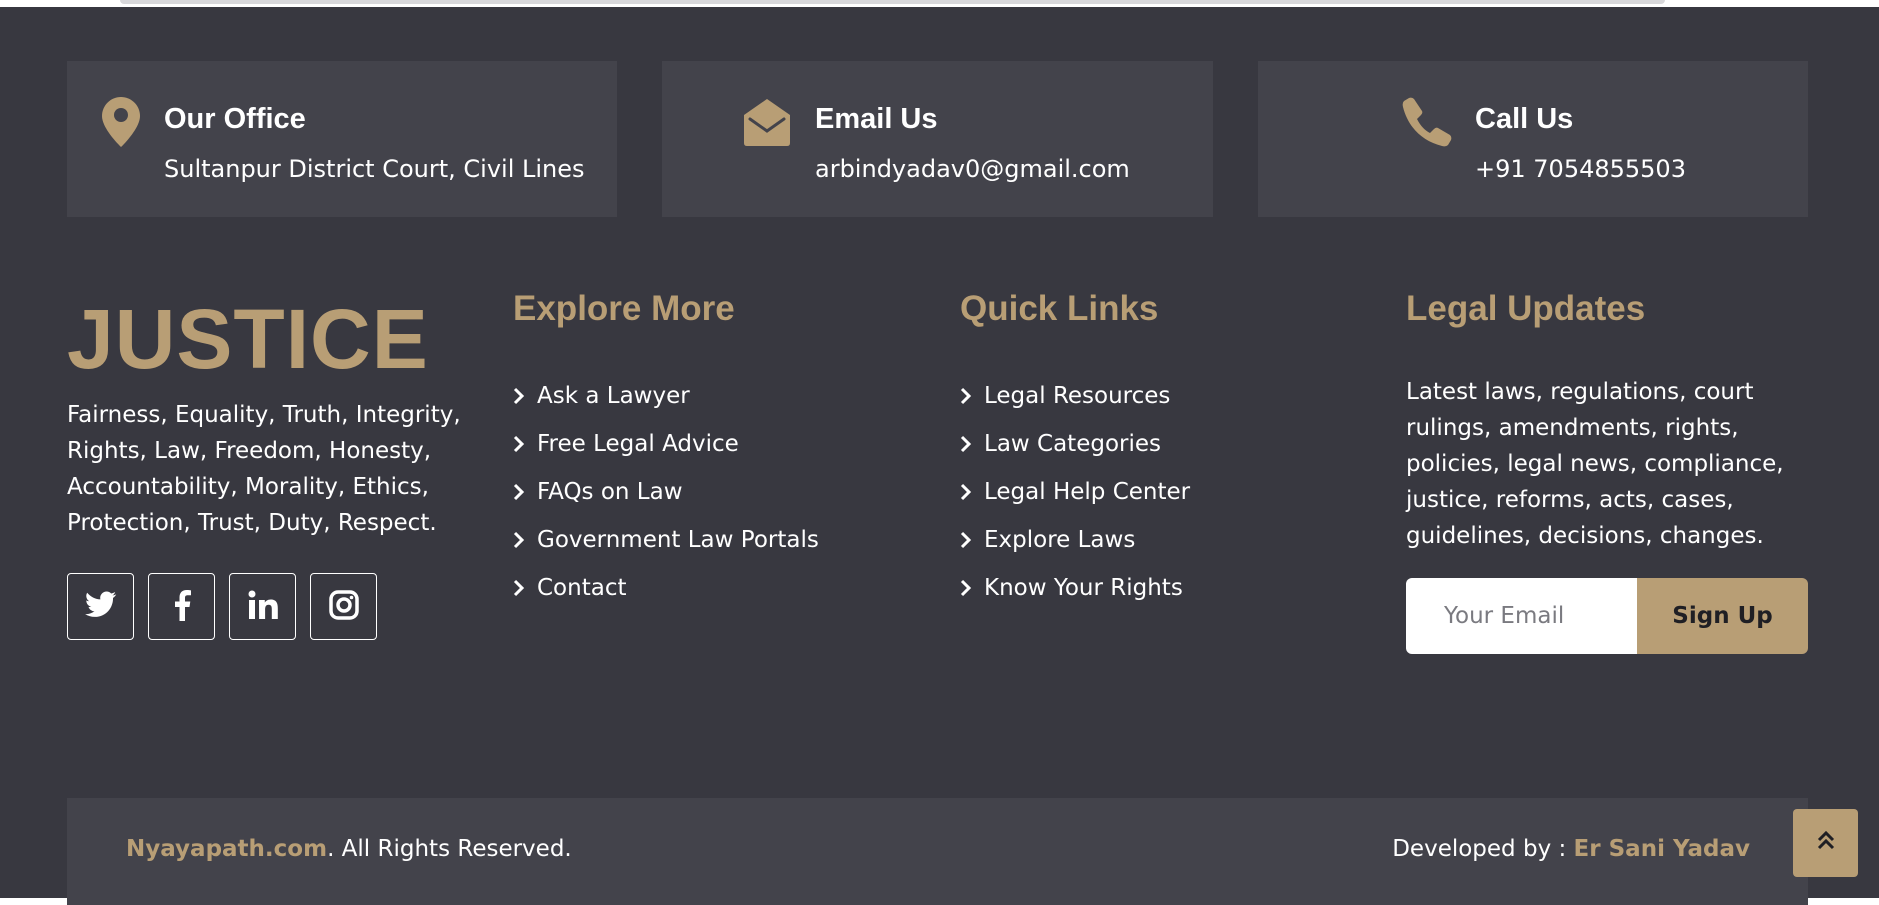 The width and height of the screenshot is (1879, 905). I want to click on top-scroll-shadow, so click(892, 2).